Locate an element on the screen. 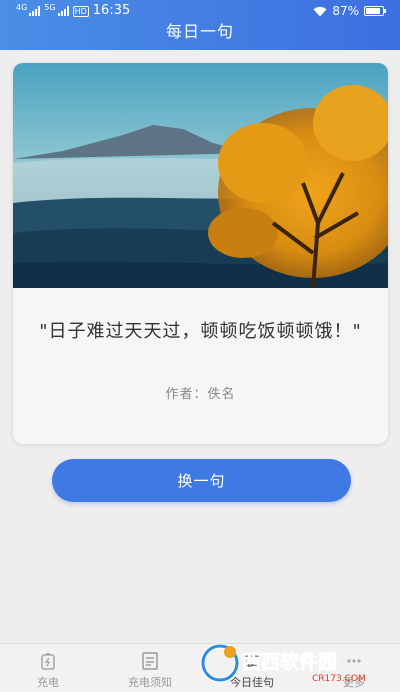 The height and width of the screenshot is (692, 400). network-type-label-2: 5G is located at coordinates (50, 7).